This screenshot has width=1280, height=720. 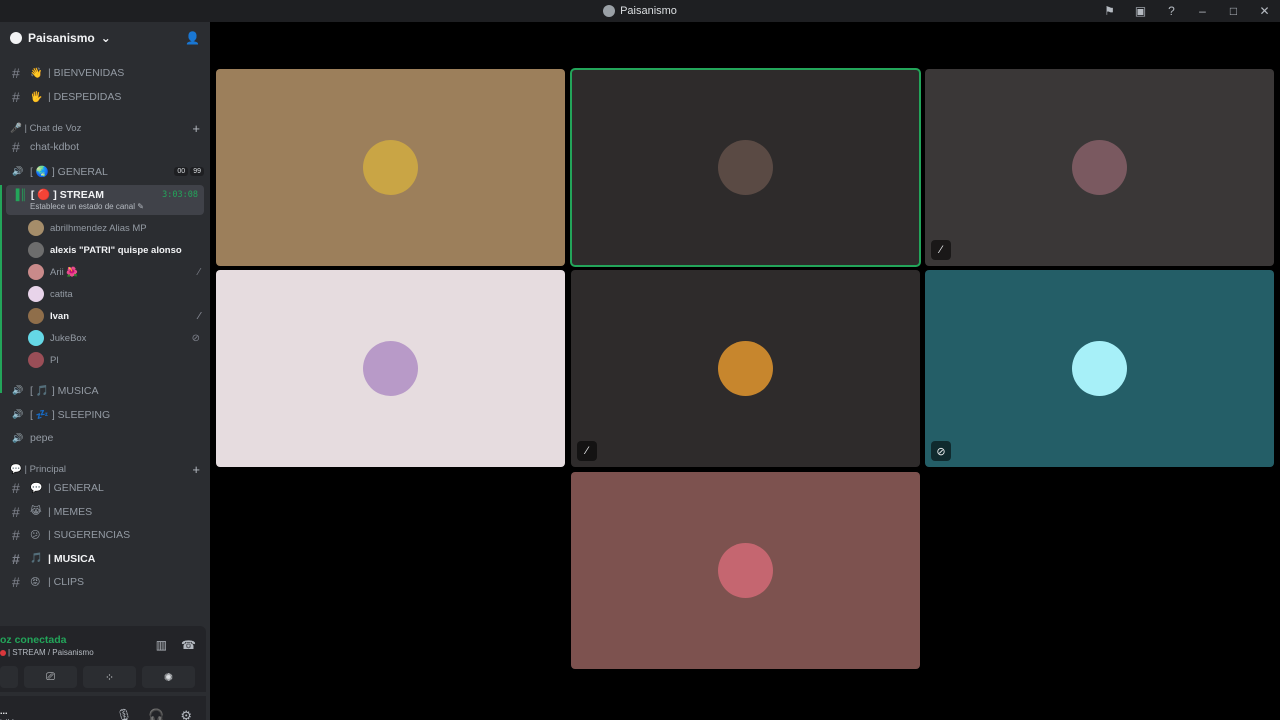 I want to click on voice-user: alexis "PATRI" quispe alonso, so click(x=114, y=250).